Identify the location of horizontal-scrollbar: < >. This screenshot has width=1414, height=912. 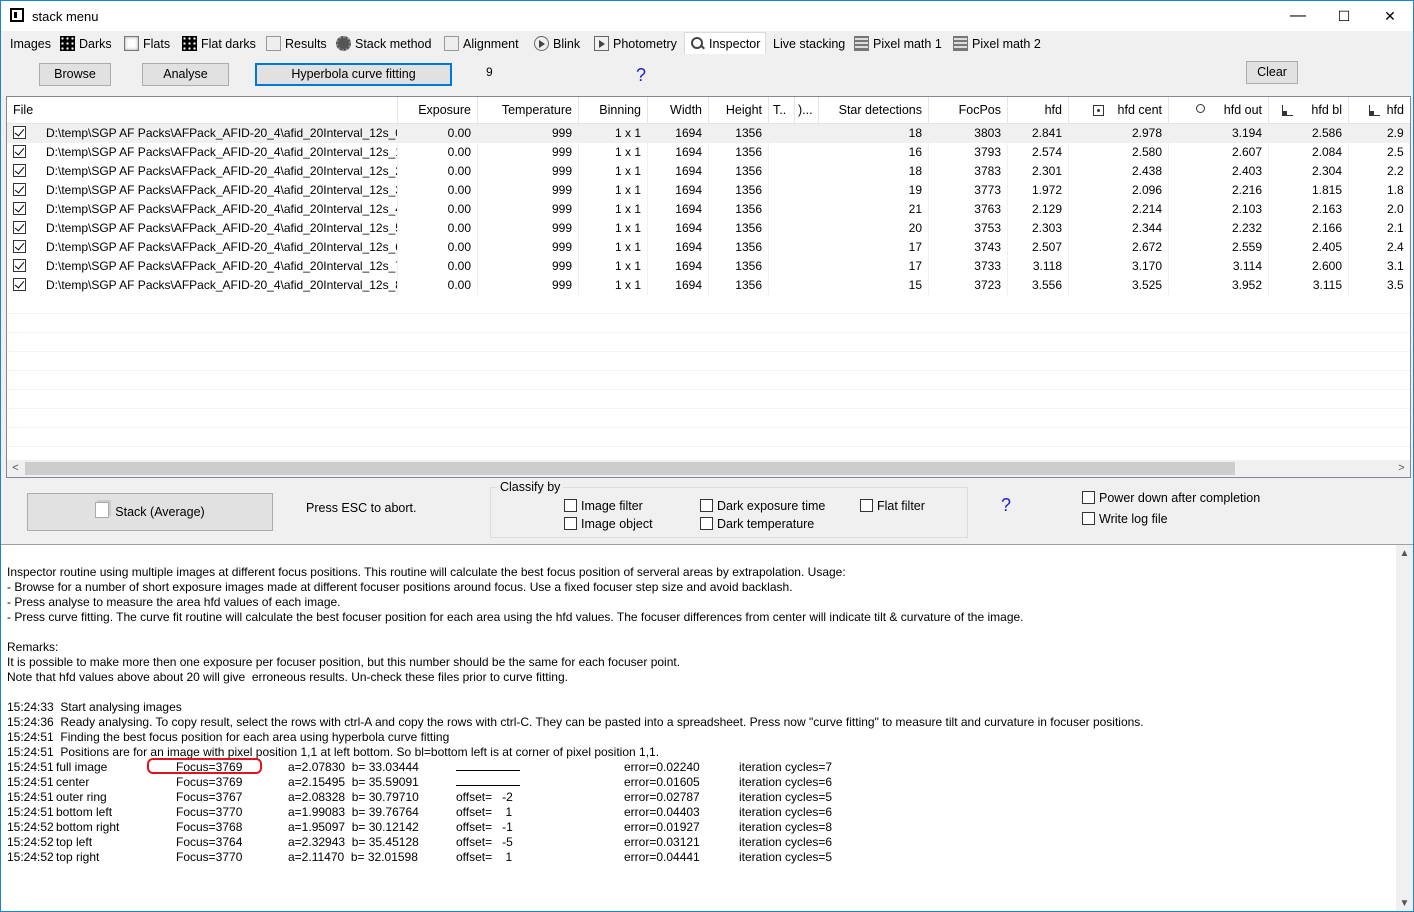
(708, 468).